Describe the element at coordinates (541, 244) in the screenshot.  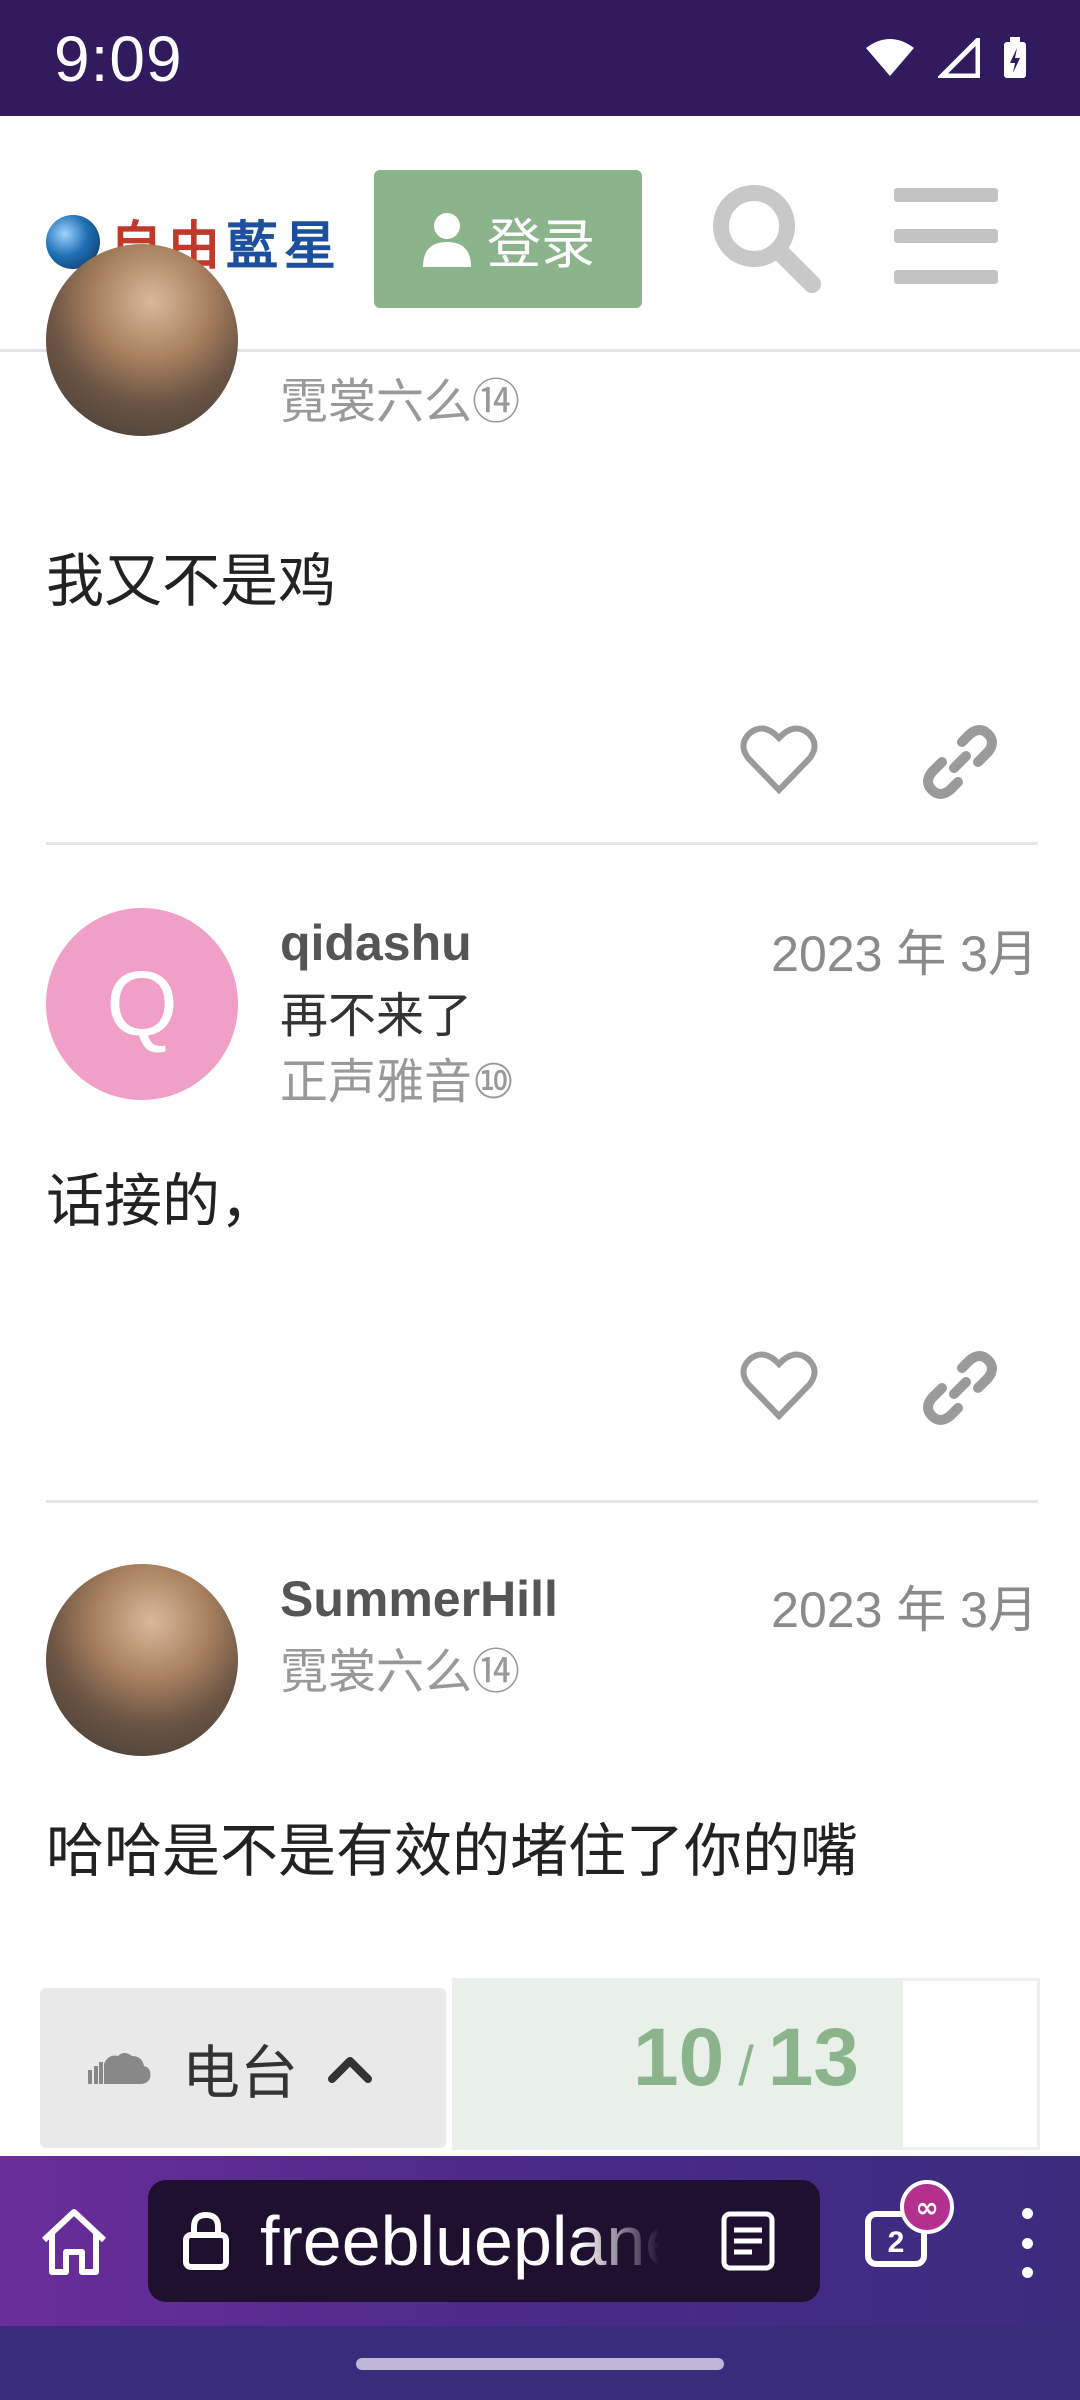
I see `login-label: 登录` at that location.